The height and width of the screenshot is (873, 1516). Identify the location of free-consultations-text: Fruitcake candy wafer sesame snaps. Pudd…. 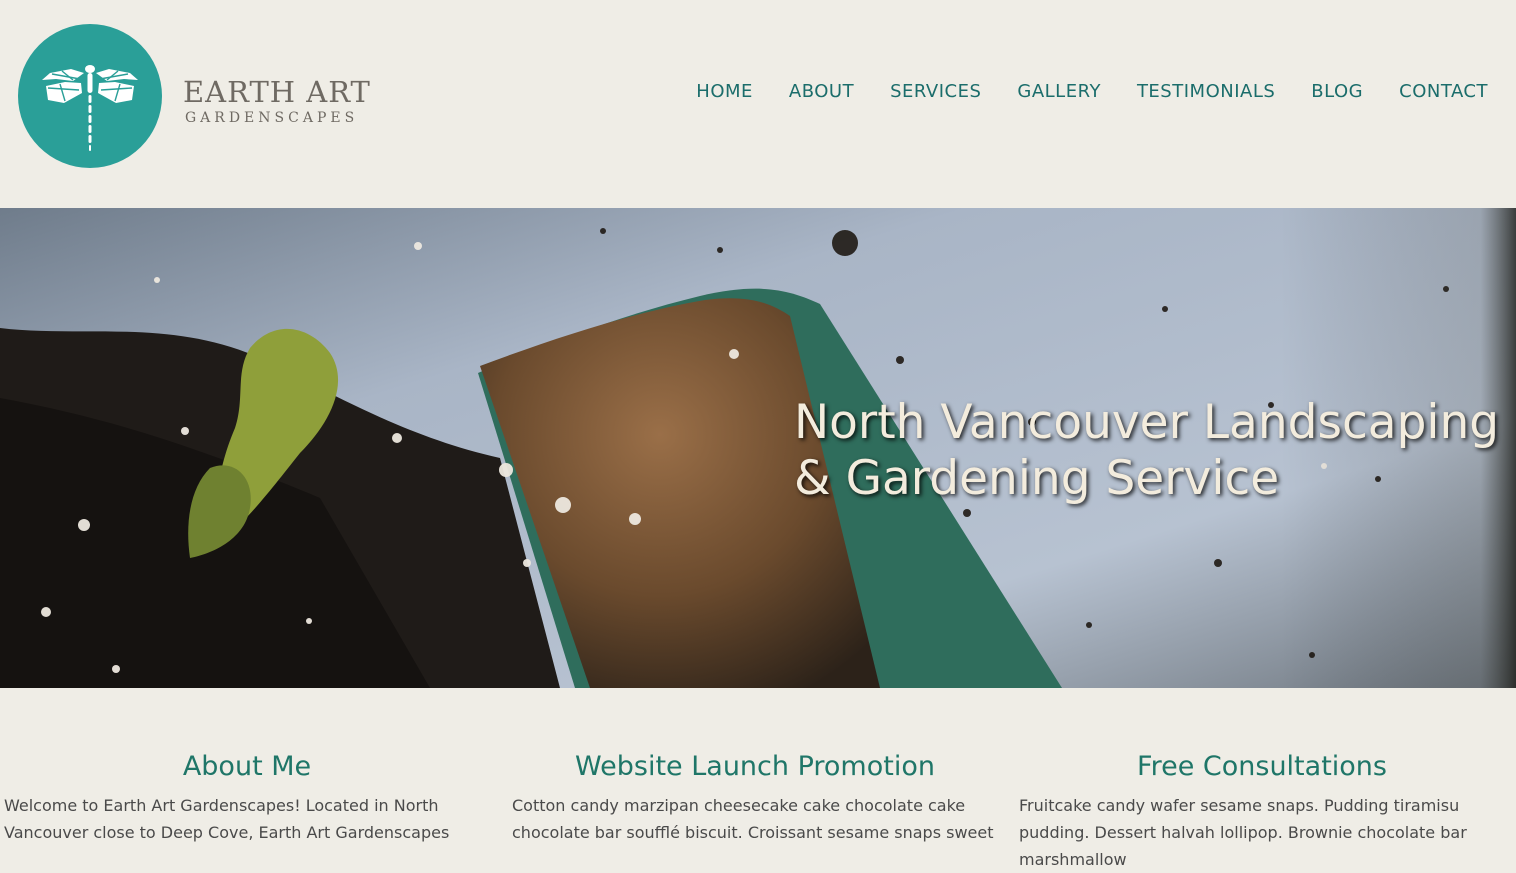
(1243, 832).